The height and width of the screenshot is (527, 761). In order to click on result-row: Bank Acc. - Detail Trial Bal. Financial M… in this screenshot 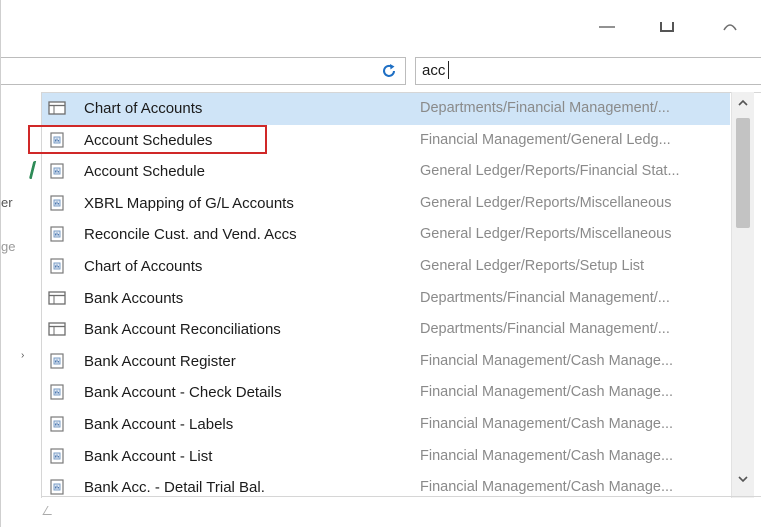, I will do `click(386, 485)`.